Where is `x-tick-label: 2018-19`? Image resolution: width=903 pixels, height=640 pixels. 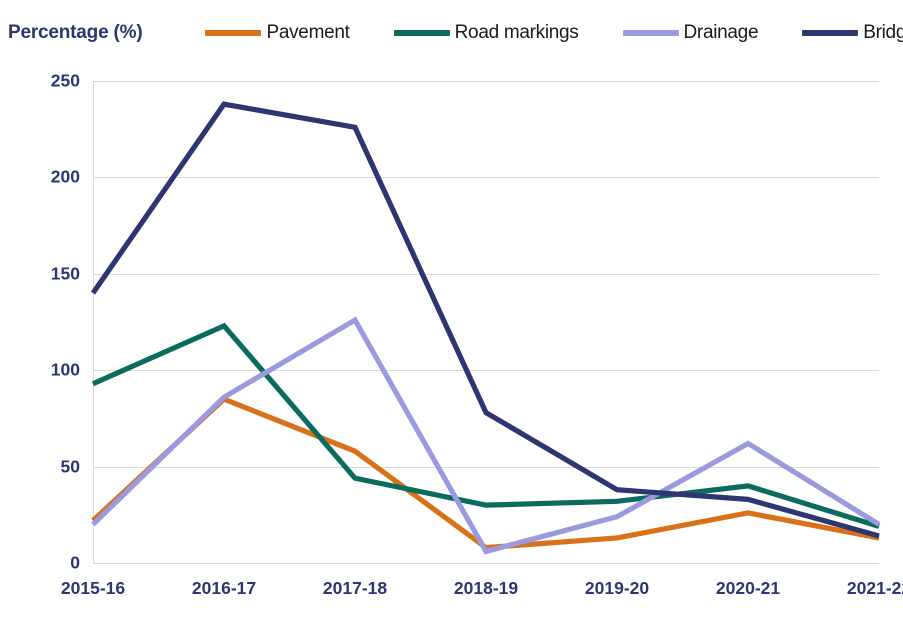 x-tick-label: 2018-19 is located at coordinates (486, 588).